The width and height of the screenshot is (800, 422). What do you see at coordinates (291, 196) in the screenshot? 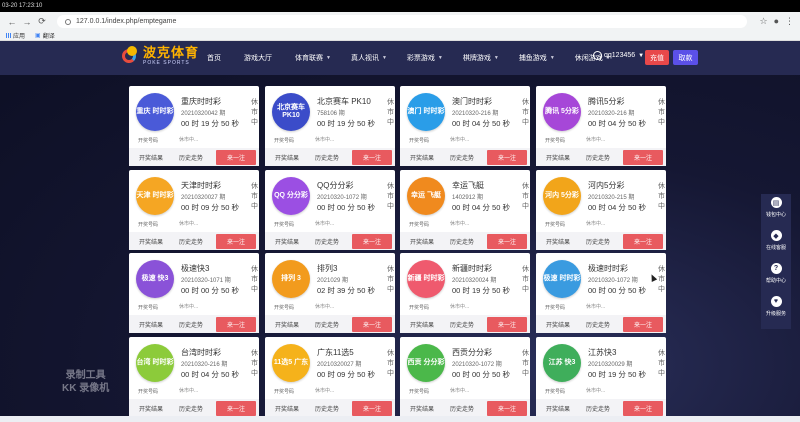
I see `lottery-logo-icon: QQ 分分彩` at bounding box center [291, 196].